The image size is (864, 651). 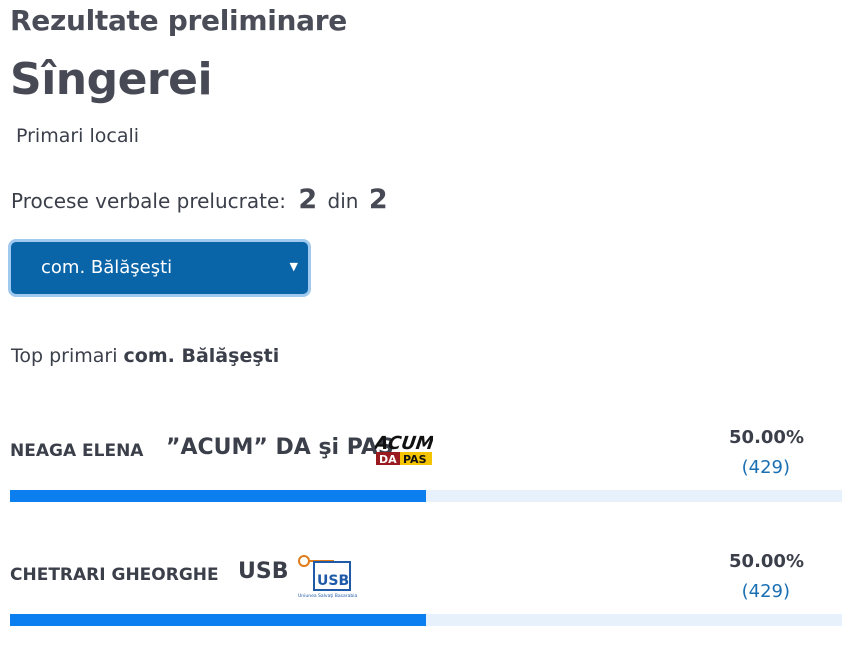 I want to click on city-title: Sîngerei, so click(x=111, y=79).